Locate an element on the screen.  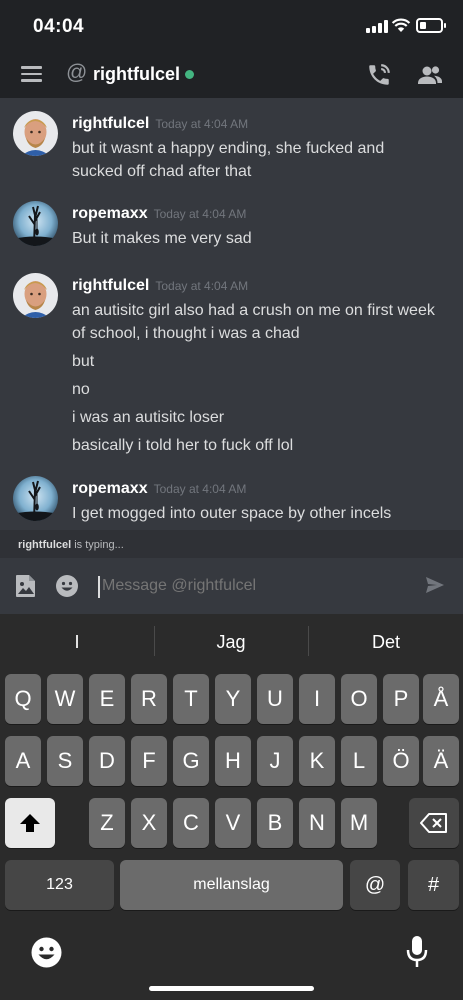
message-text: basically i told her to fuck off lol is located at coordinates (183, 445).